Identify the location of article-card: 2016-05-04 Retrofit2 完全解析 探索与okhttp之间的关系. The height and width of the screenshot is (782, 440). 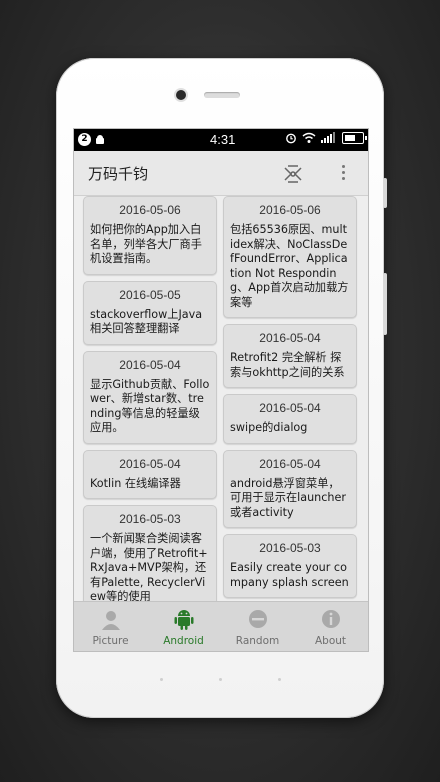
(290, 356).